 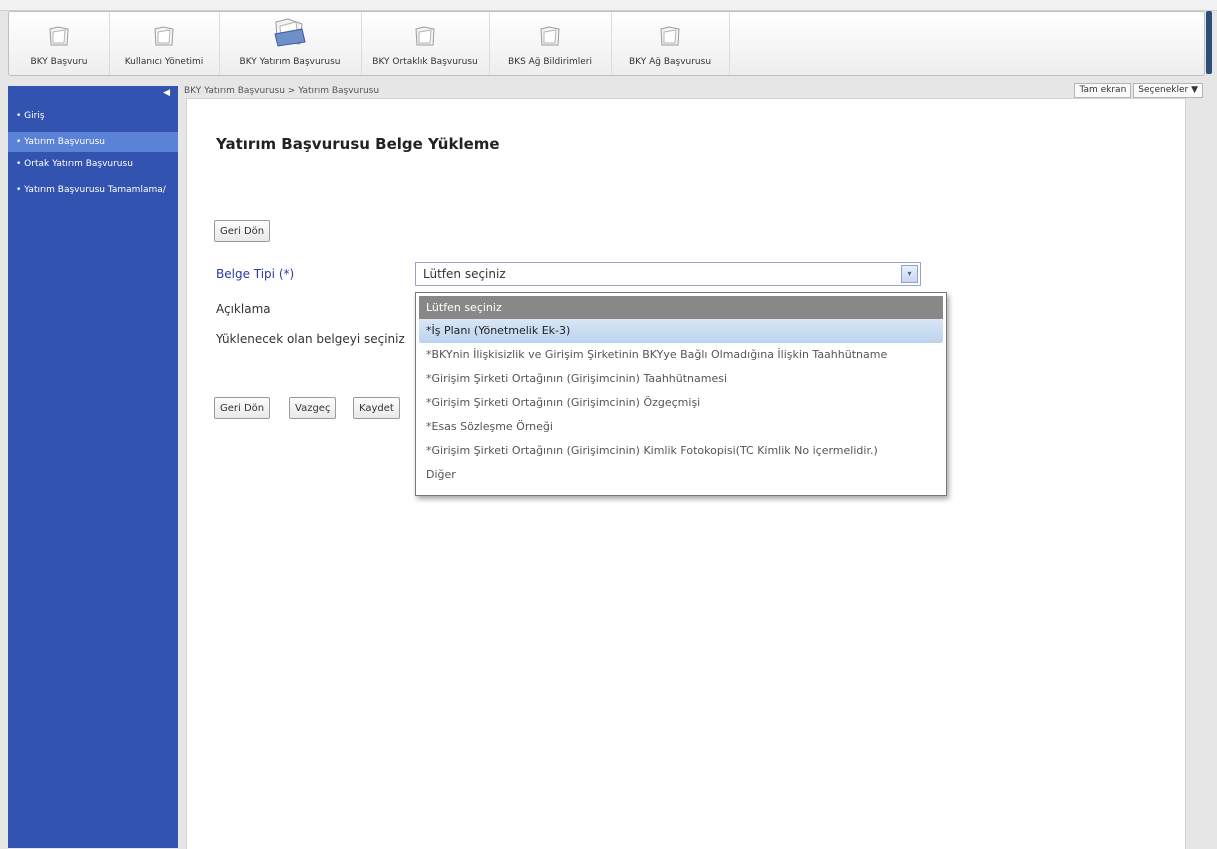 I want to click on tool-bky-yatirim-basvurusu: BKY Yatırım Başvurusu, so click(x=290, y=43).